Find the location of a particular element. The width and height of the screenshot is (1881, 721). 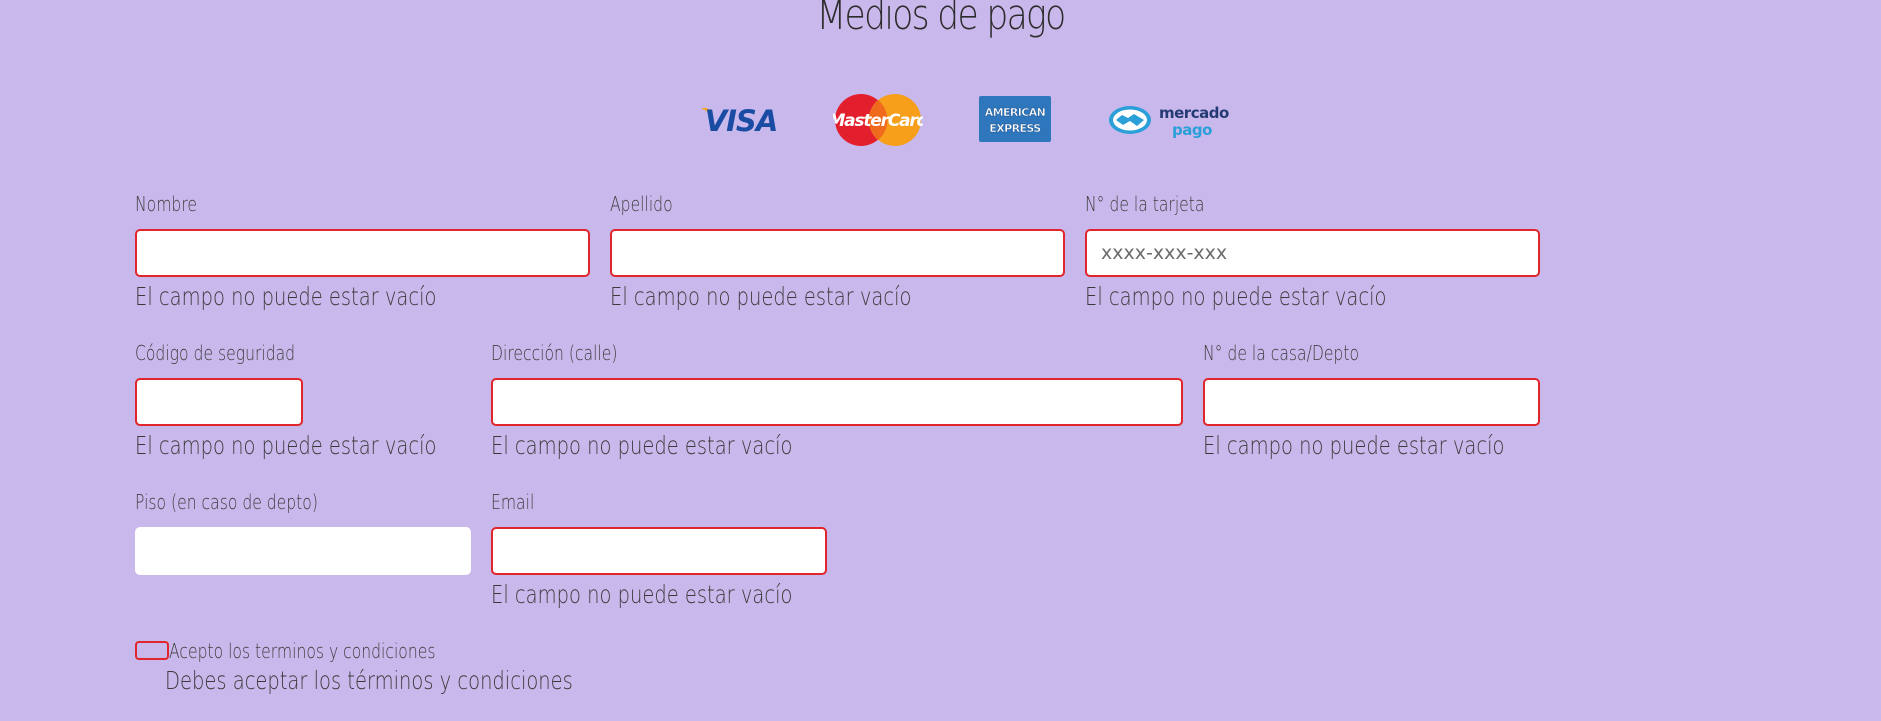

terms-label: Acepto los terminos y condiciones is located at coordinates (302, 651).